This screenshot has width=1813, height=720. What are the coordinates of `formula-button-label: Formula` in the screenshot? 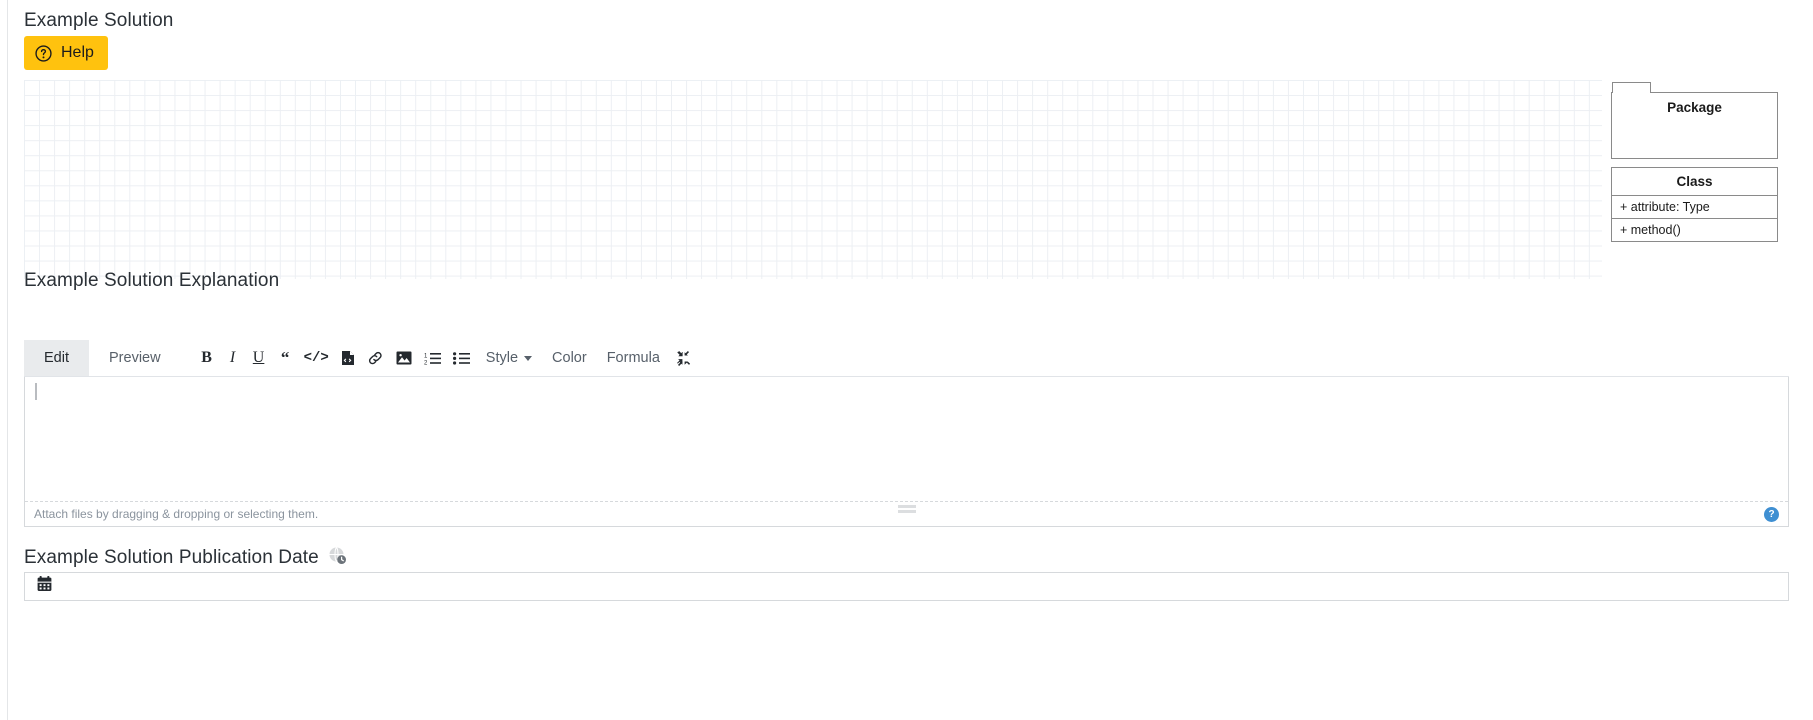 It's located at (633, 358).